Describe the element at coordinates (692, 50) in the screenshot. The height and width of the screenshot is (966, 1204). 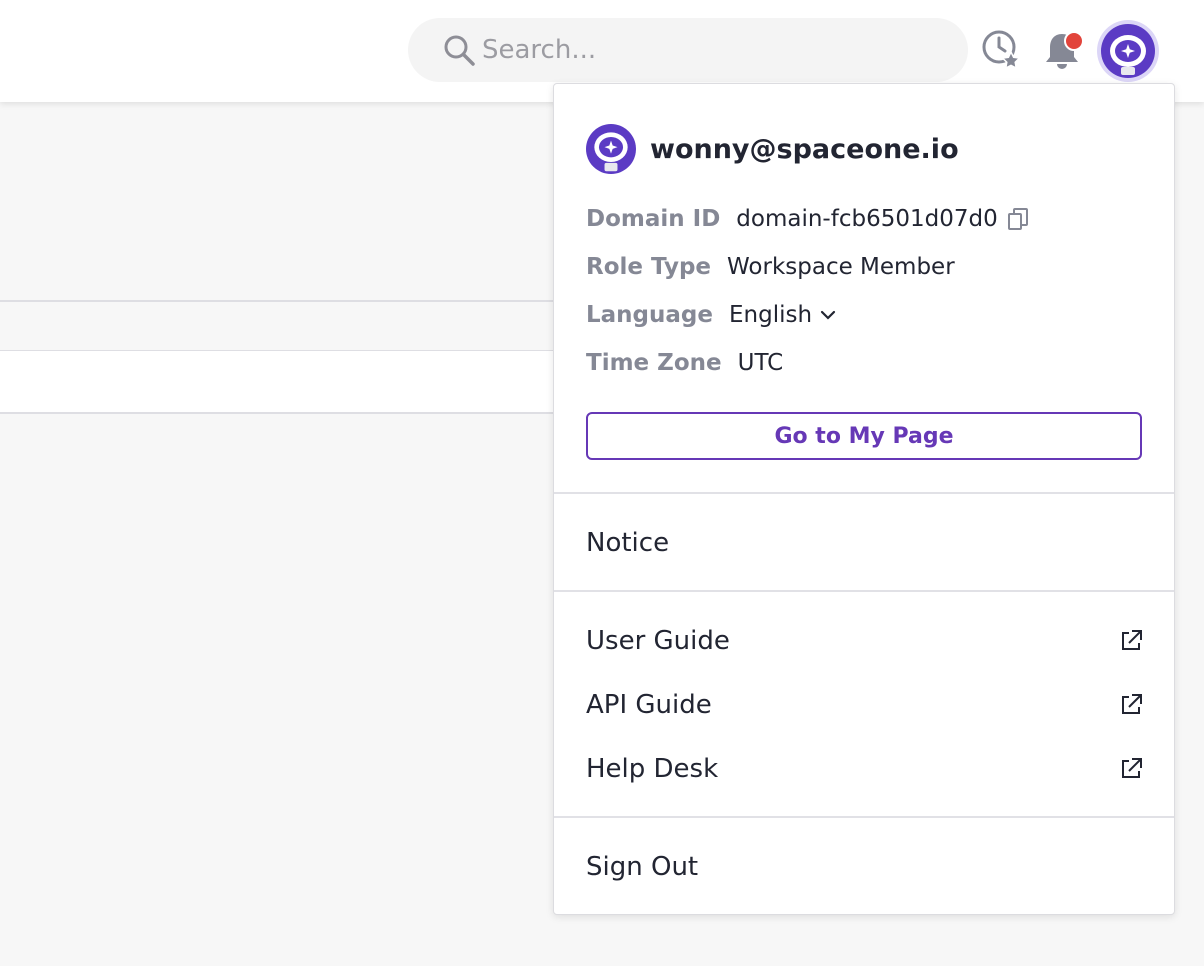
I see `search-input` at that location.